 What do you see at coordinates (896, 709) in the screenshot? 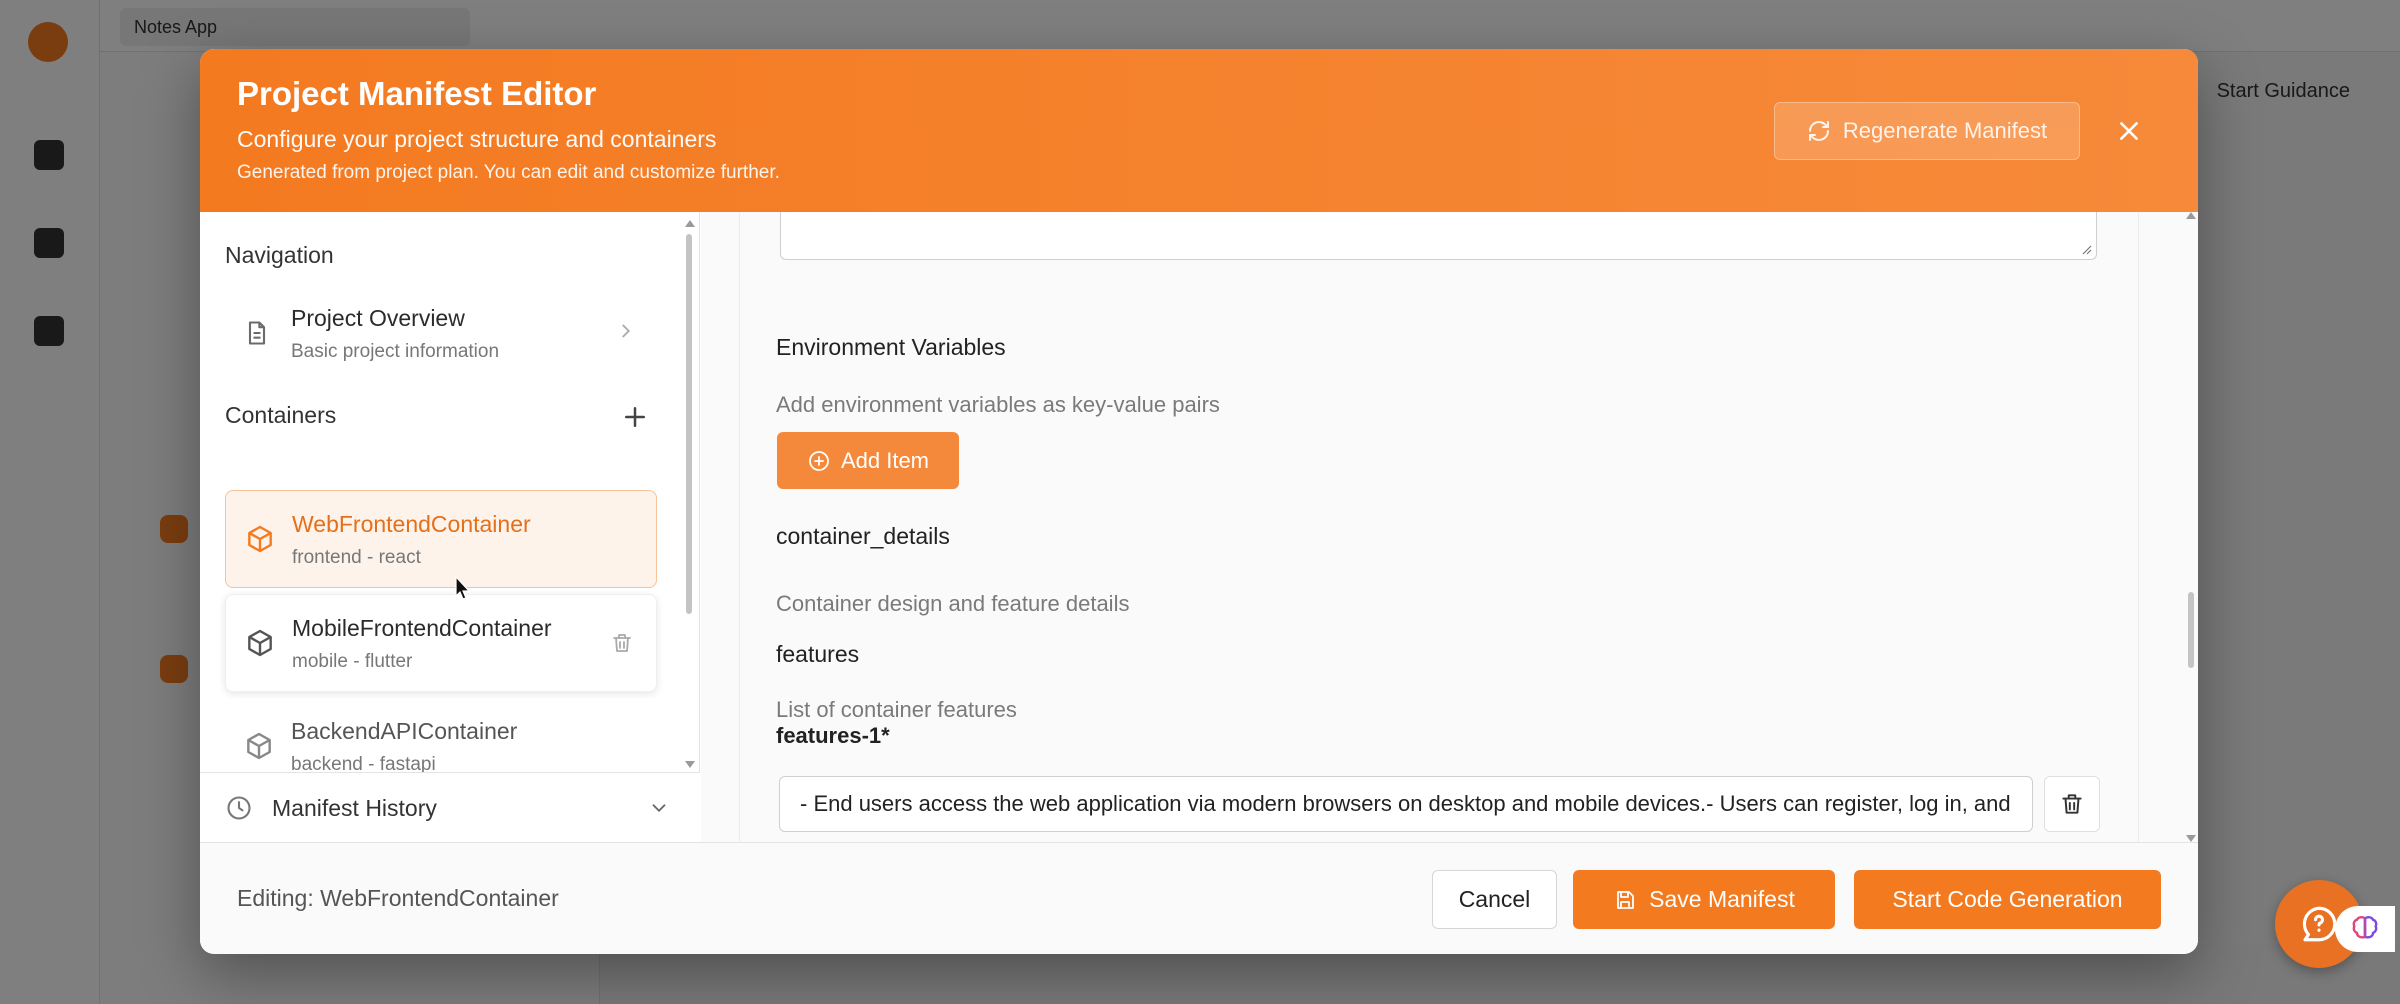
I see `features-description: List of container features` at bounding box center [896, 709].